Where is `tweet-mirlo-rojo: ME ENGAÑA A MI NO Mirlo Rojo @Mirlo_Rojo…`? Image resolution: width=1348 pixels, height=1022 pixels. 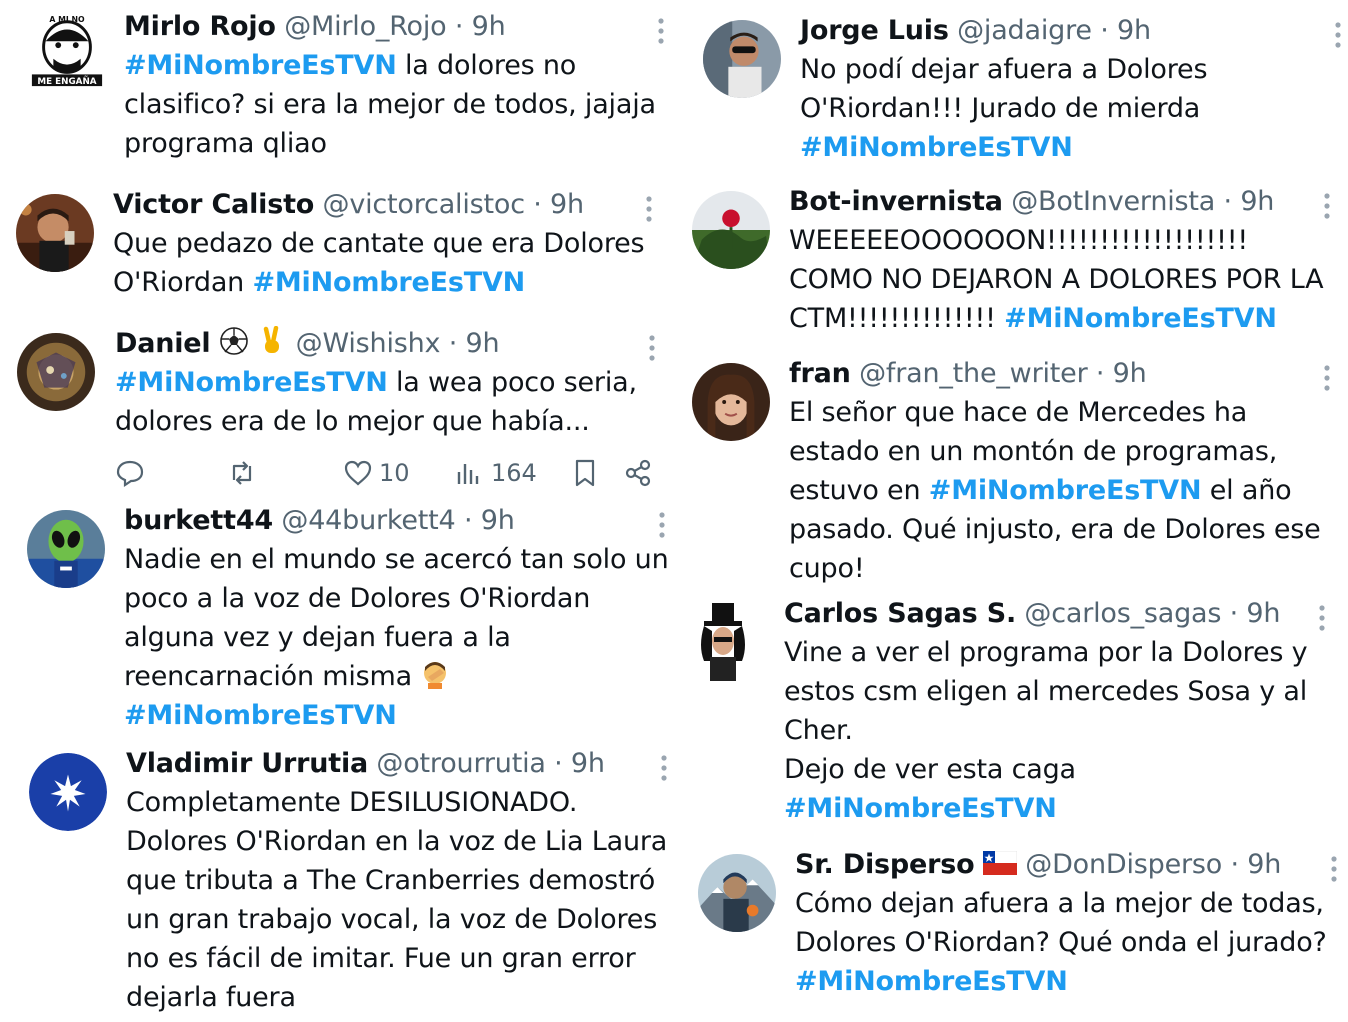 tweet-mirlo-rojo: ME ENGAÑA A MI NO Mirlo Rojo @Mirlo_Rojo… is located at coordinates (353, 93).